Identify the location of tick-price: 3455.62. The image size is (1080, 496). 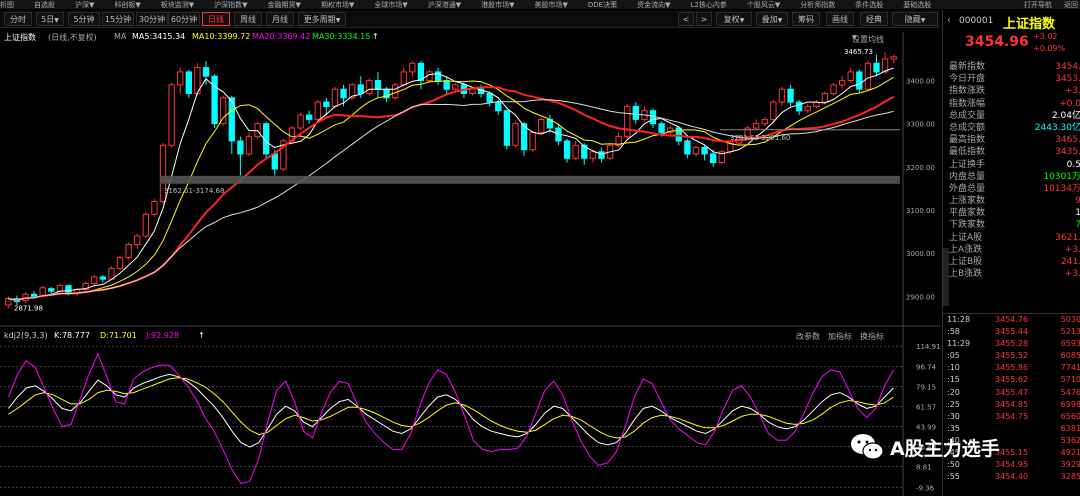
(1012, 380).